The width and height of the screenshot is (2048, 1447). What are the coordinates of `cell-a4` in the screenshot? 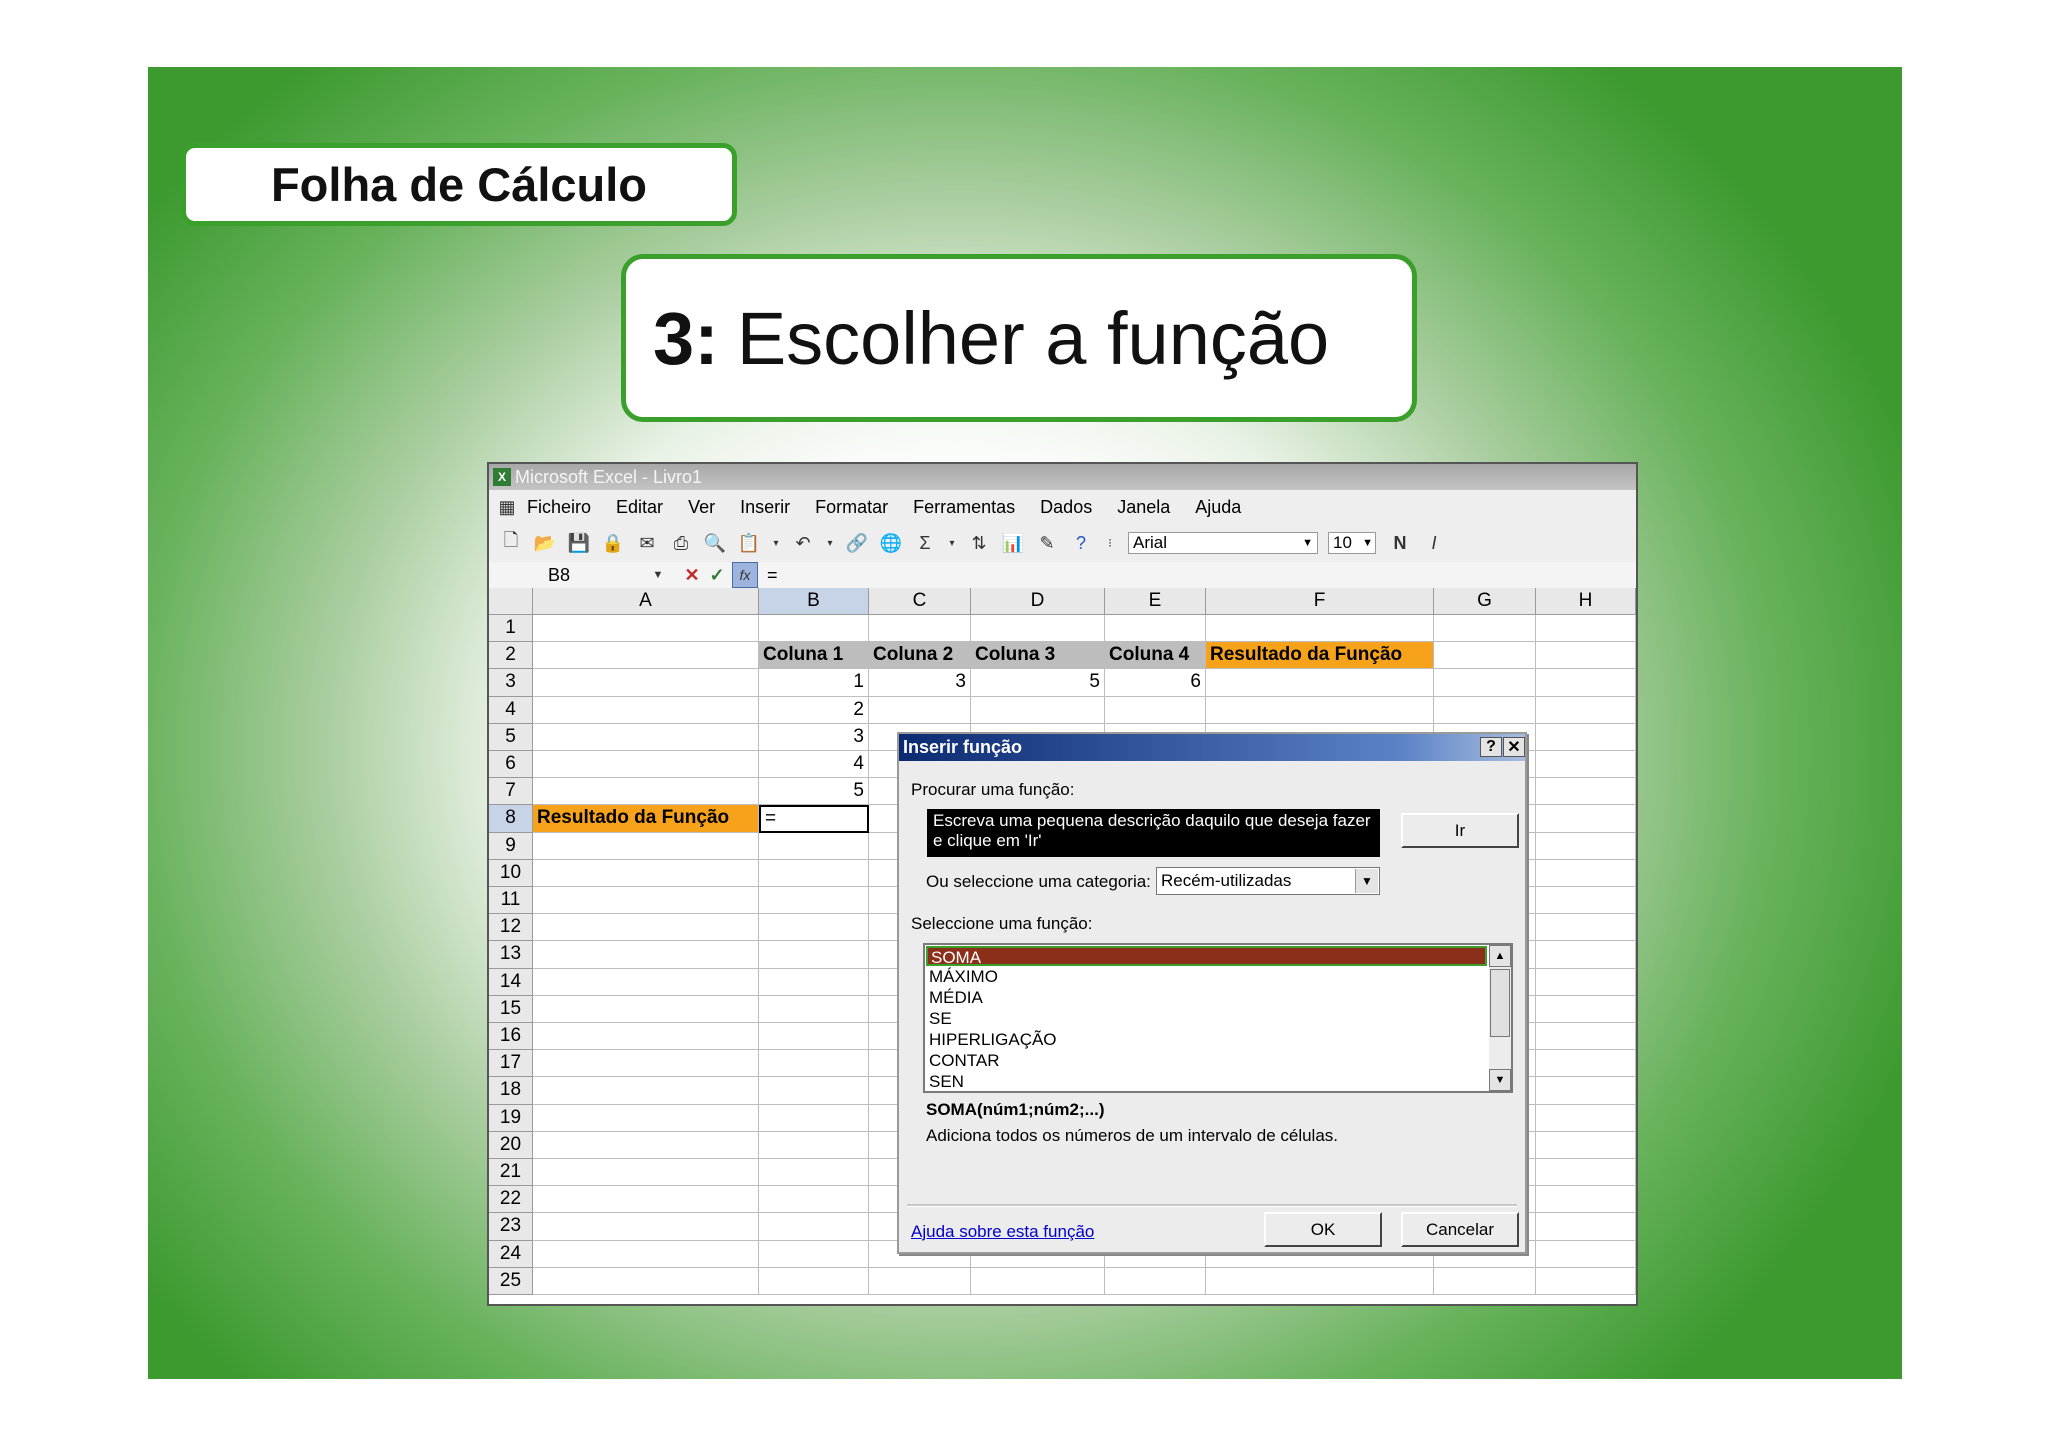 It's located at (646, 710).